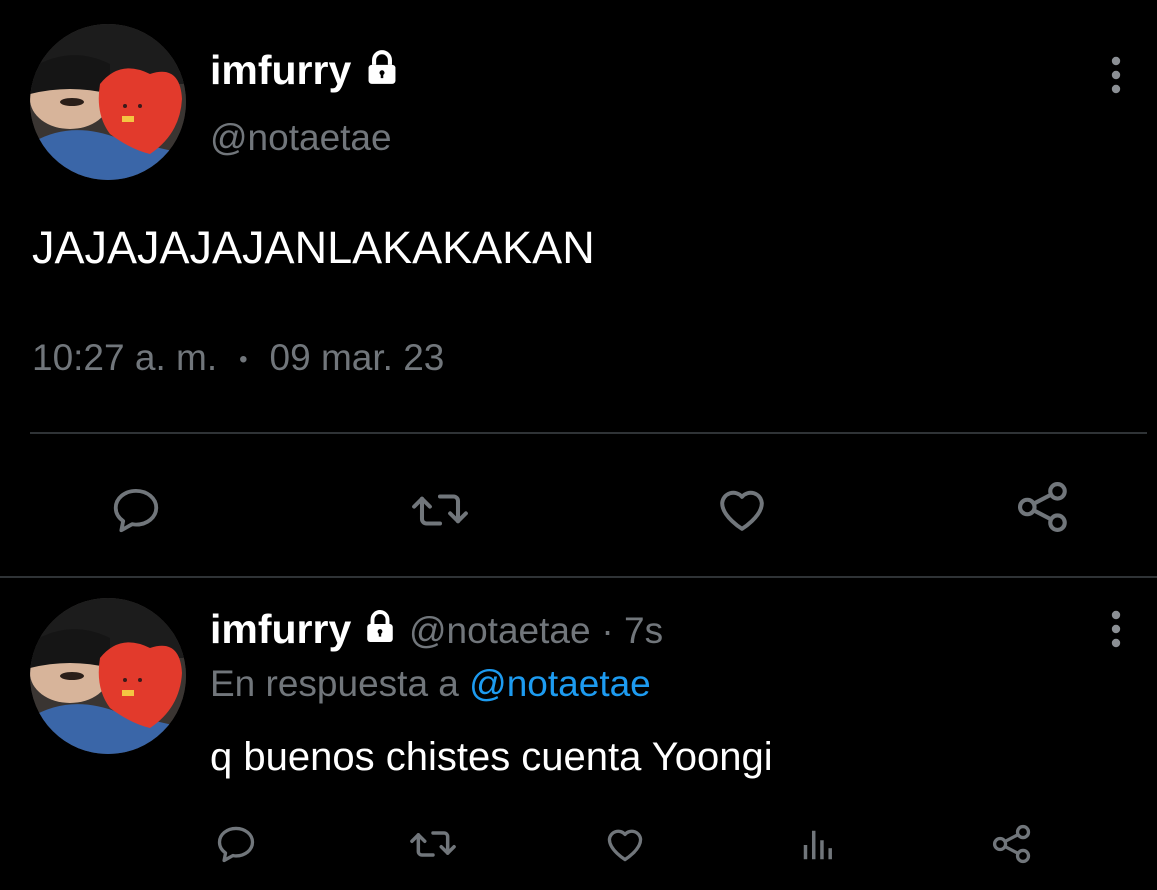 This screenshot has width=1157, height=890. What do you see at coordinates (632, 630) in the screenshot?
I see `reply-age: · 7s` at bounding box center [632, 630].